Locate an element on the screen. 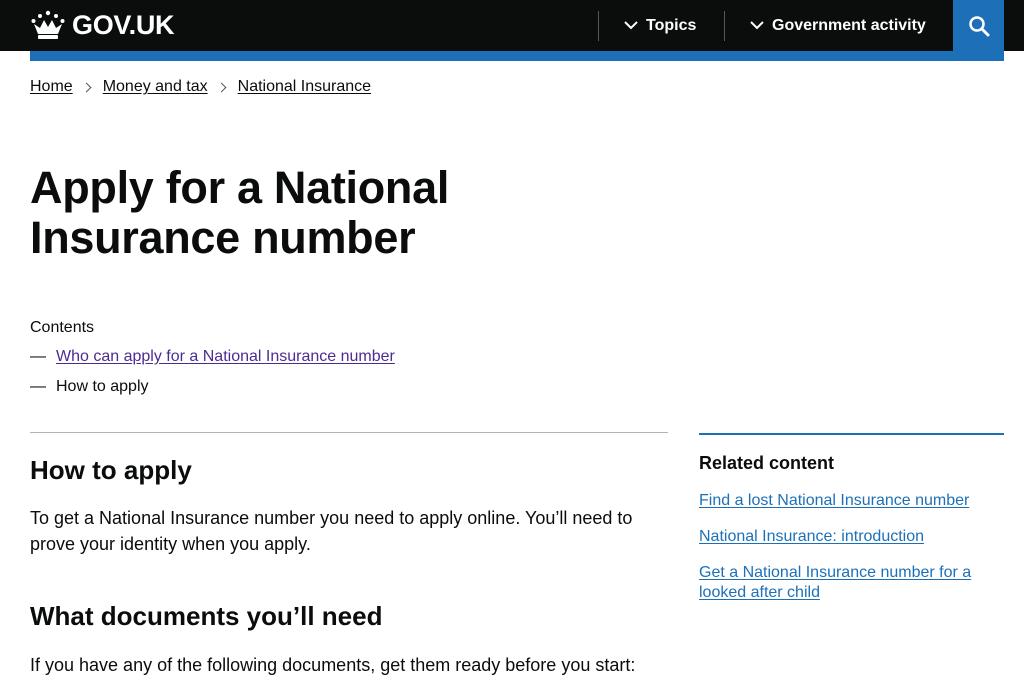 The image size is (1024, 682). nav-topics: Topics is located at coordinates (660, 25).